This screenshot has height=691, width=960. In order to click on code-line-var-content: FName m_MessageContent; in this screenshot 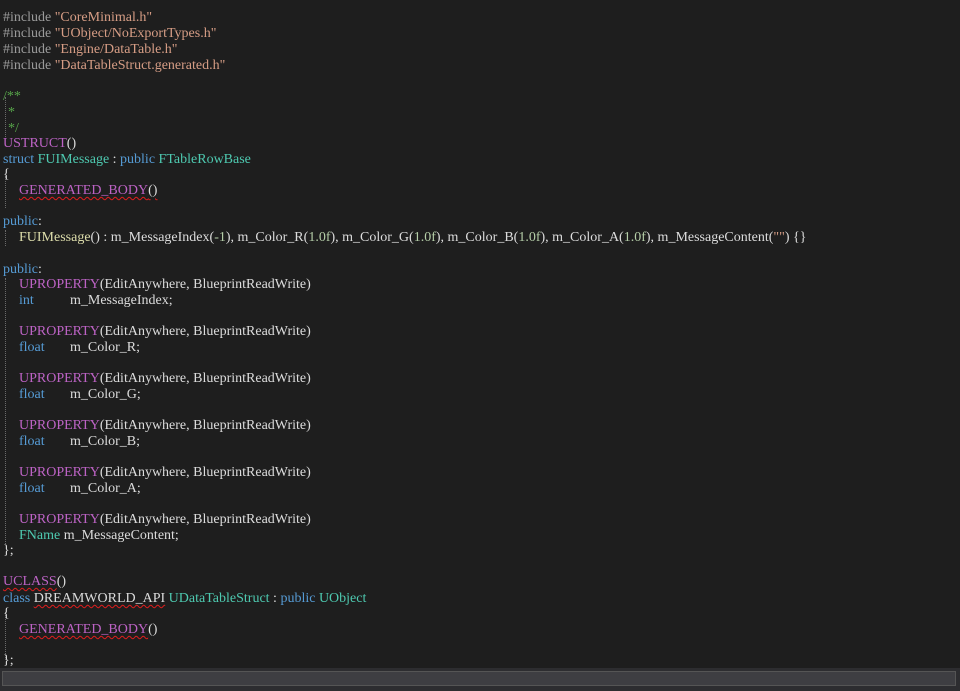, I will do `click(99, 536)`.